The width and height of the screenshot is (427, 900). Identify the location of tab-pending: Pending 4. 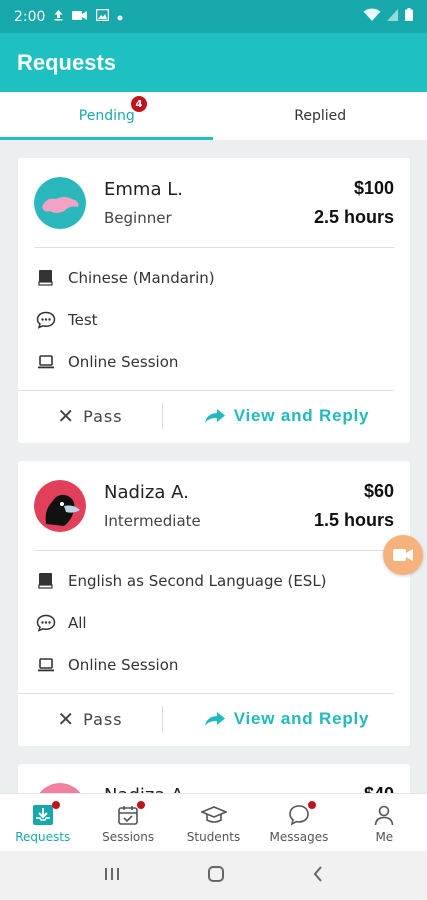
(107, 116).